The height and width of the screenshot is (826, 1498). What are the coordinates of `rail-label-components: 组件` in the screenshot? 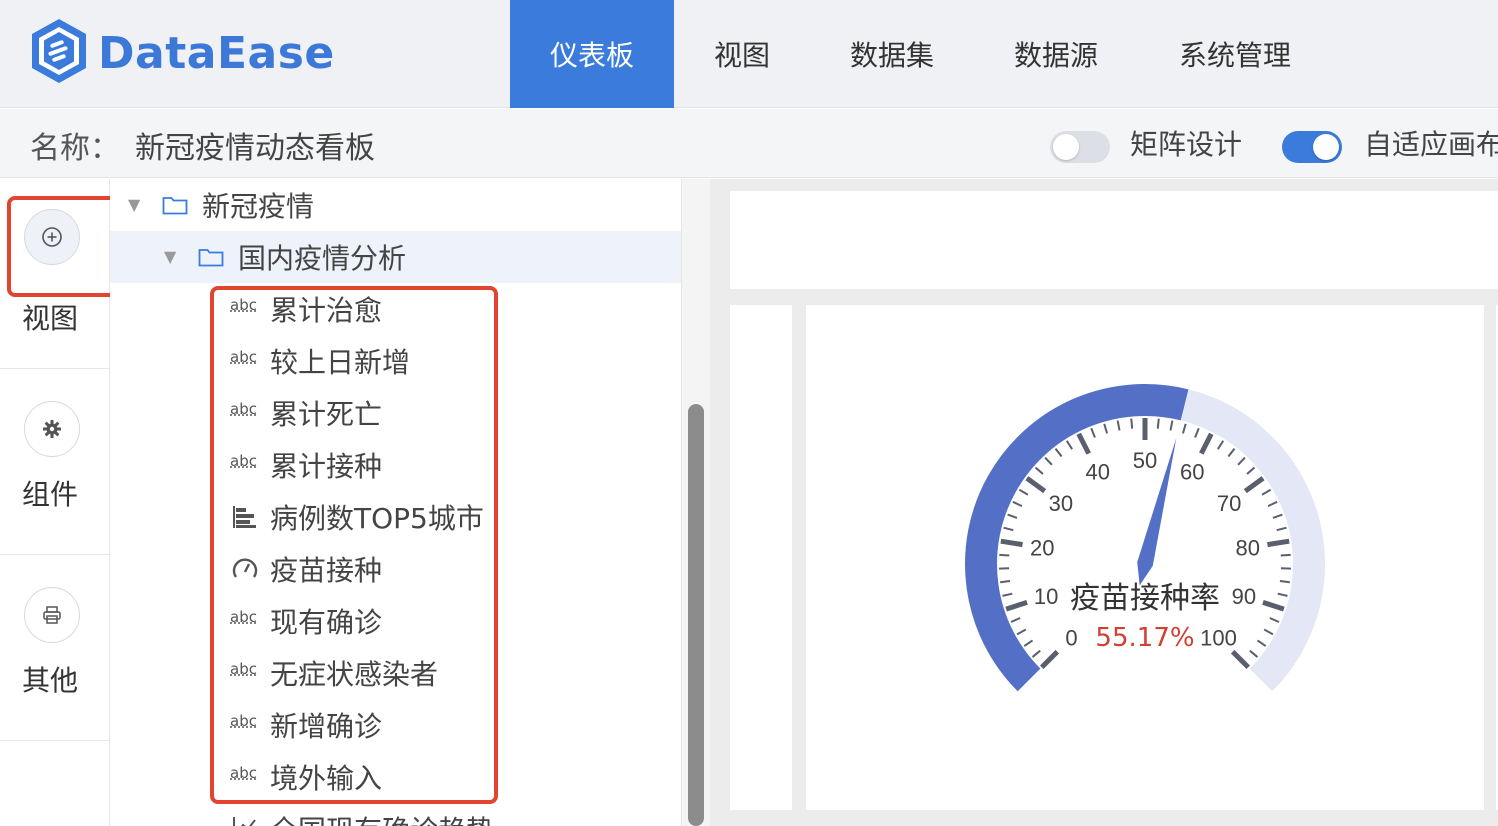 It's located at (49, 494).